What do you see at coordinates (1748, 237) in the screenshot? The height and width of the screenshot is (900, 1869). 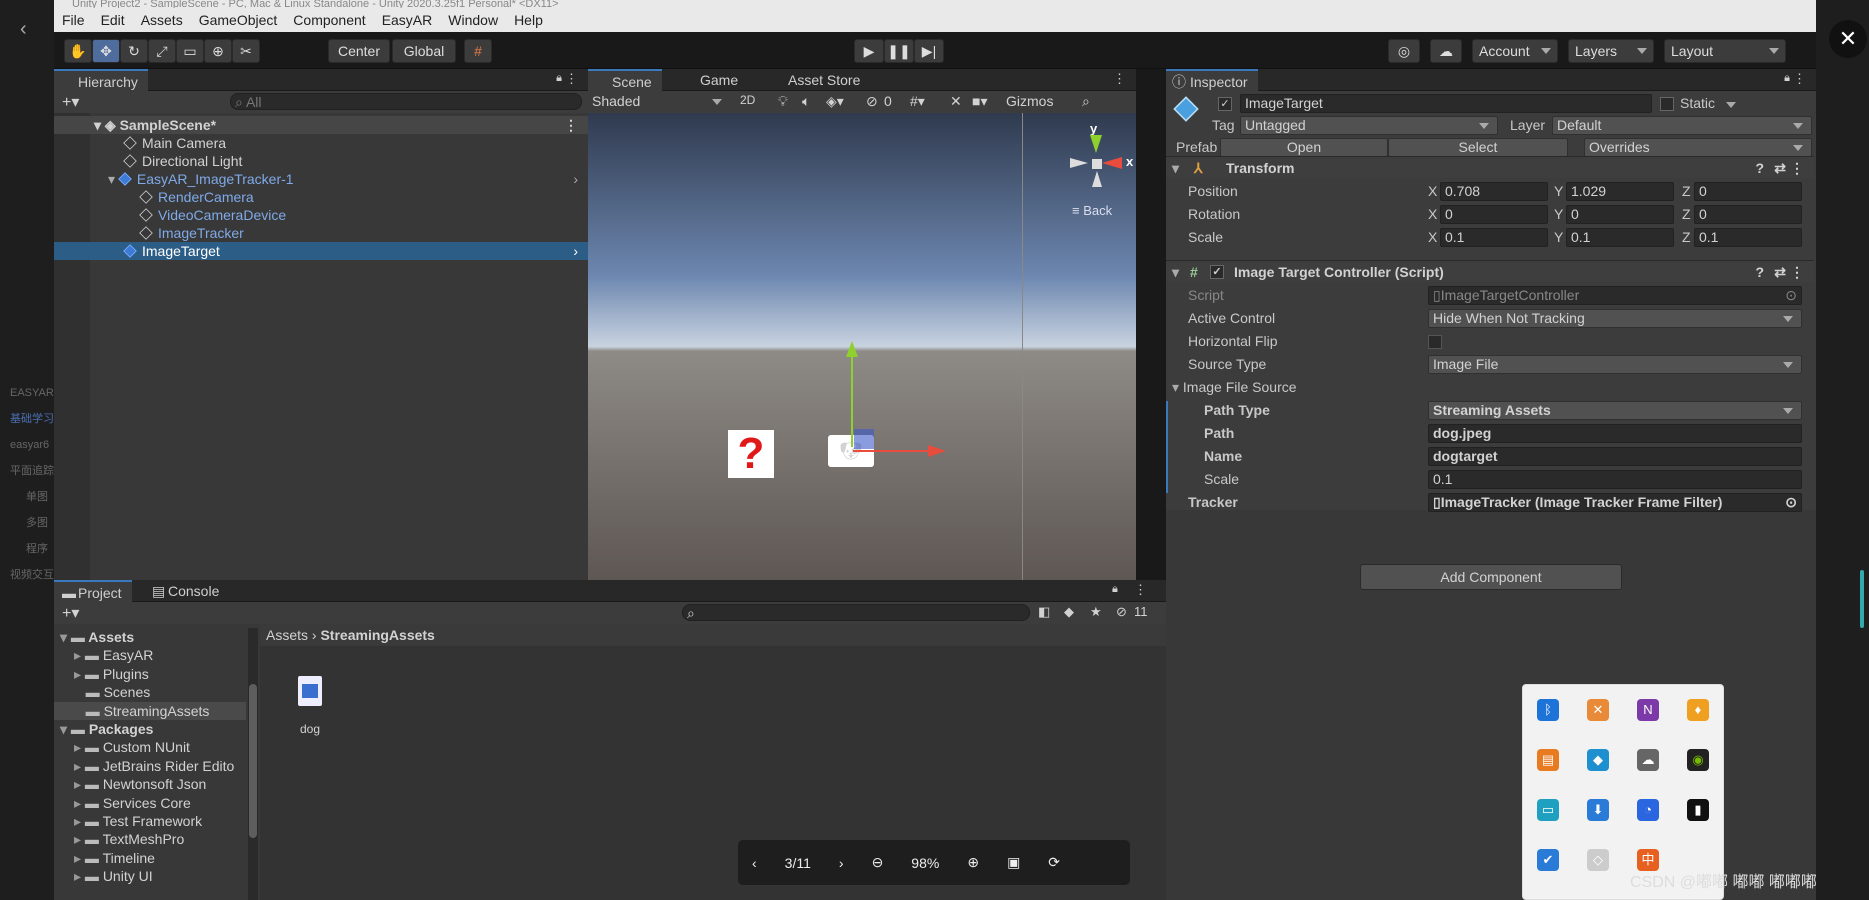 I see `scale-z-field: 0.1` at bounding box center [1748, 237].